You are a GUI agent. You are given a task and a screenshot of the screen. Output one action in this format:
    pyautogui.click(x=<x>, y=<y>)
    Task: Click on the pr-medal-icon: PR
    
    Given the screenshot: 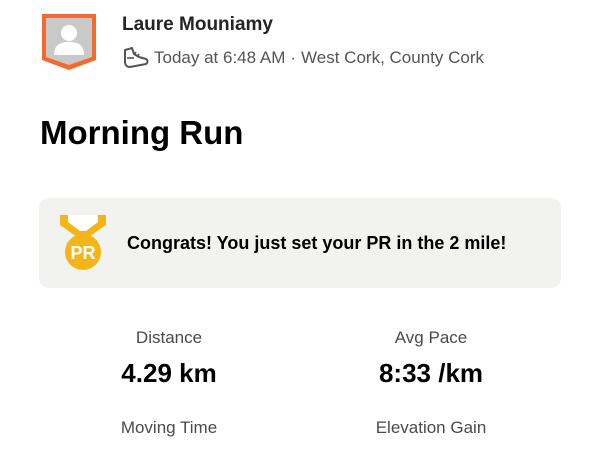 What is the action you would take?
    pyautogui.click(x=83, y=242)
    